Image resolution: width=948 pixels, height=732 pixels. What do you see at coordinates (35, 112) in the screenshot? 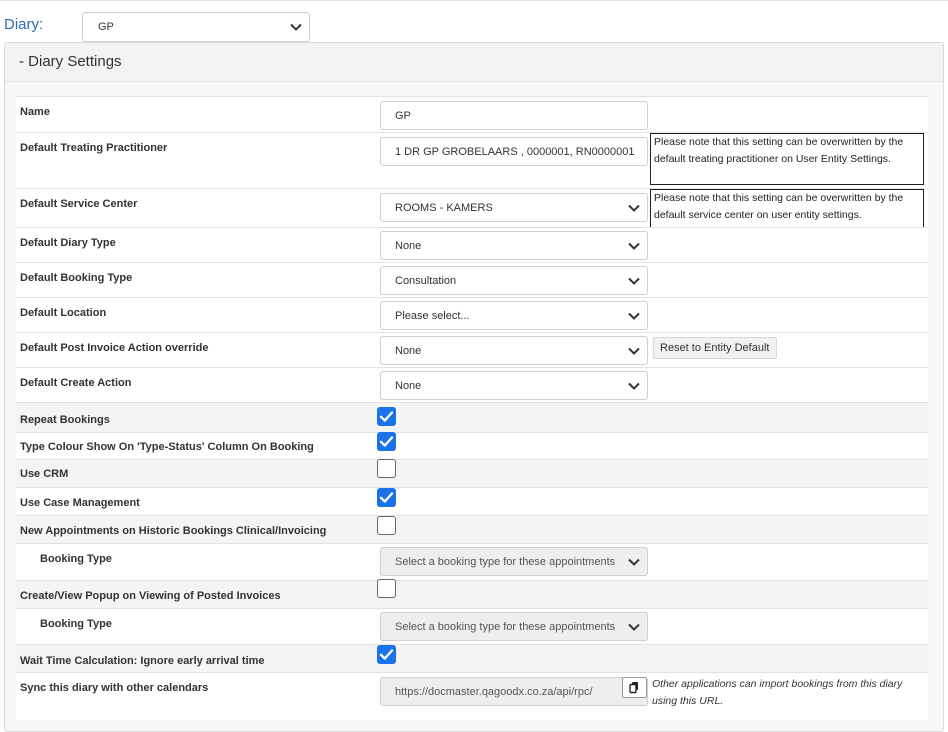
I see `name-label: Name` at bounding box center [35, 112].